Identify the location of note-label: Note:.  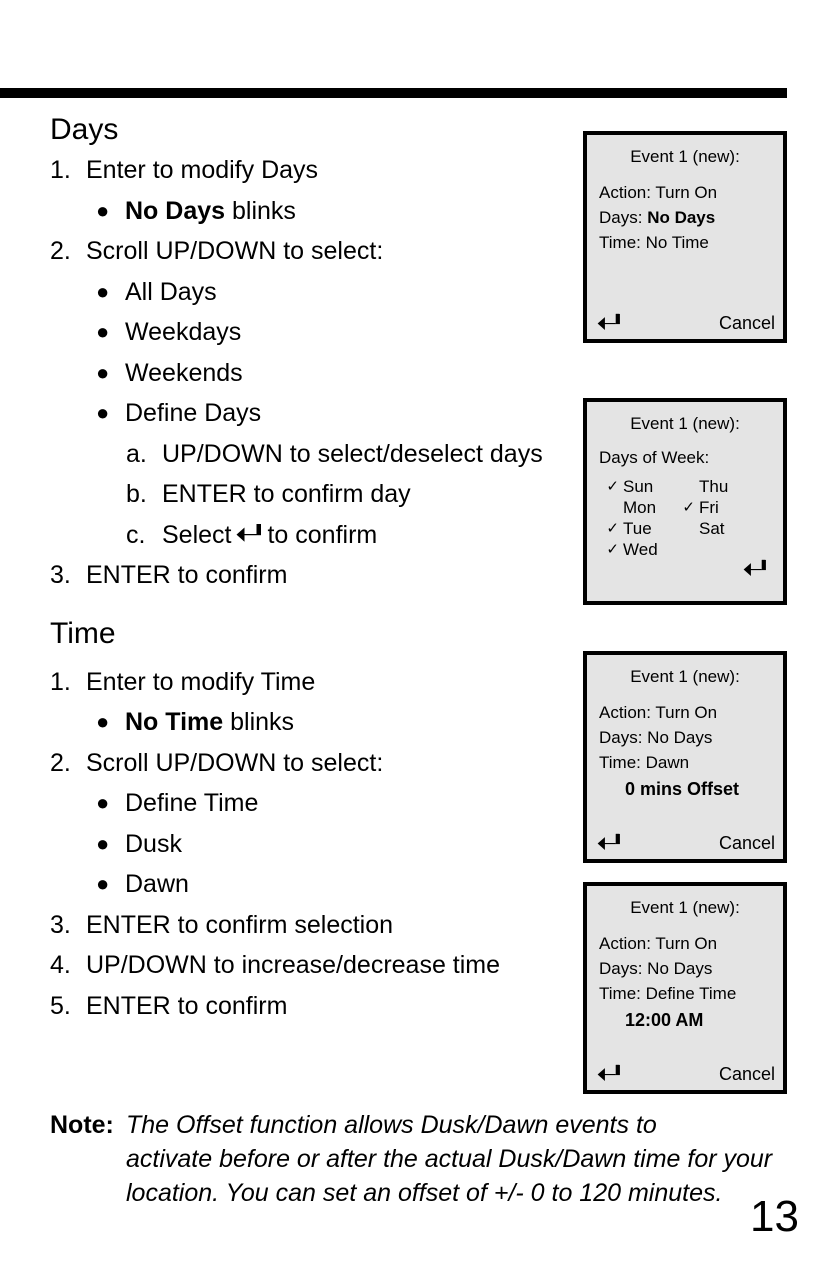
(82, 1125).